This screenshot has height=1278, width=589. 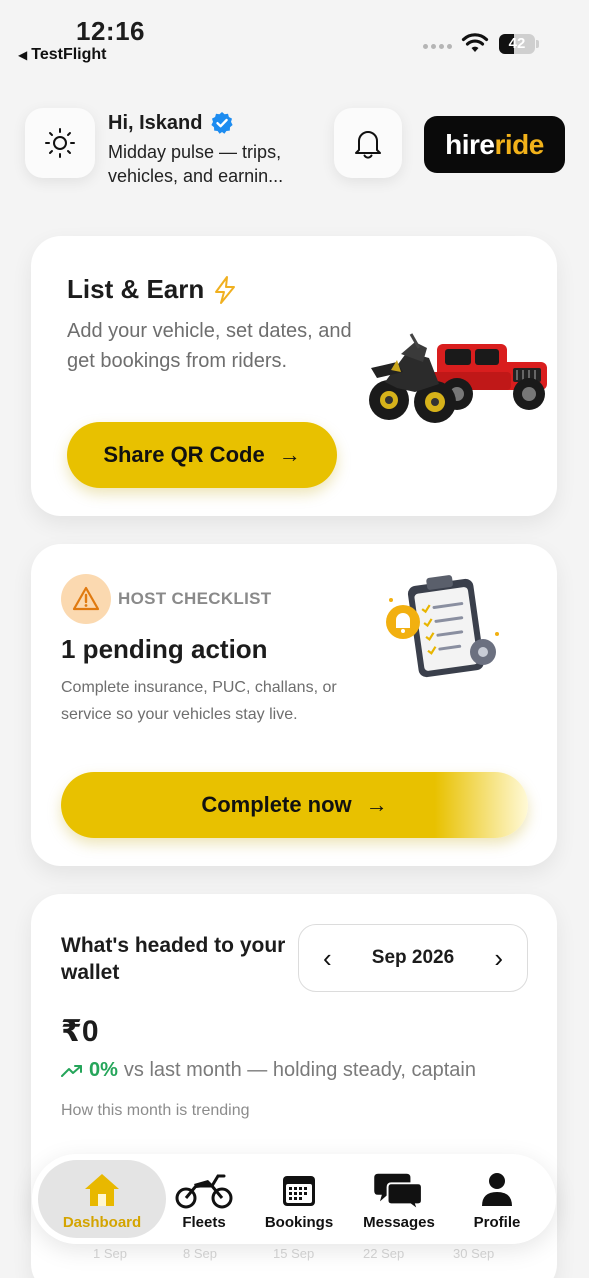 What do you see at coordinates (276, 804) in the screenshot?
I see `complete-now-label: Complete now` at bounding box center [276, 804].